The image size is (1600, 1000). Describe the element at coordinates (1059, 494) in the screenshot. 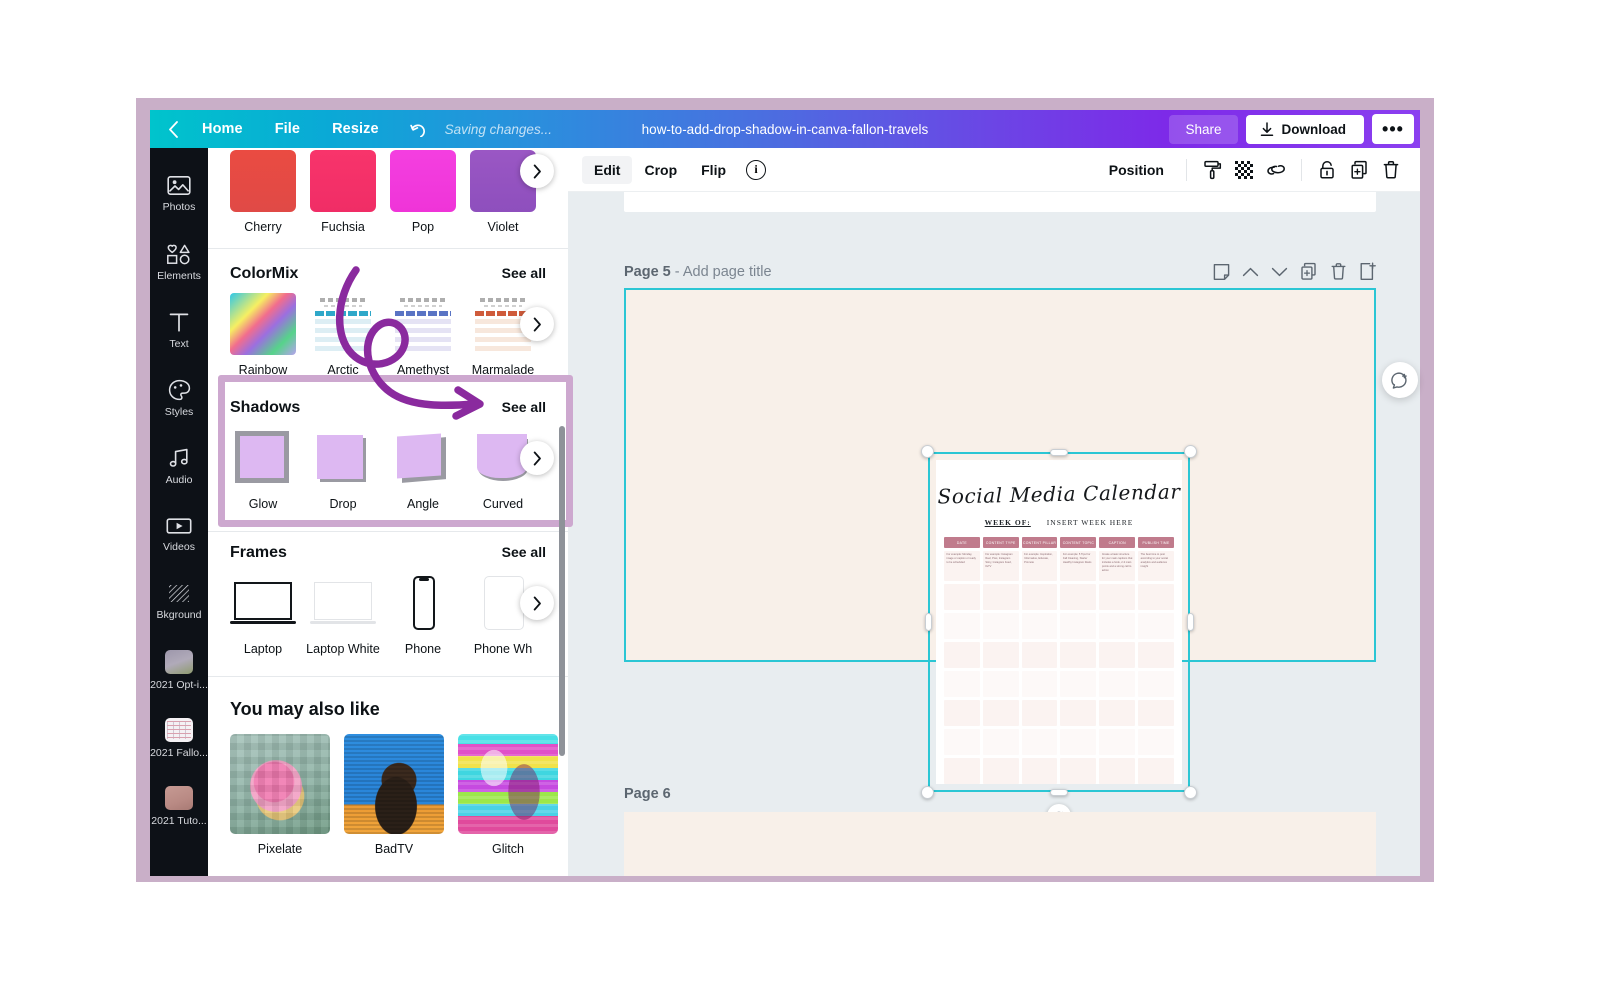

I see `calendar-title: Social Media Calendar` at that location.